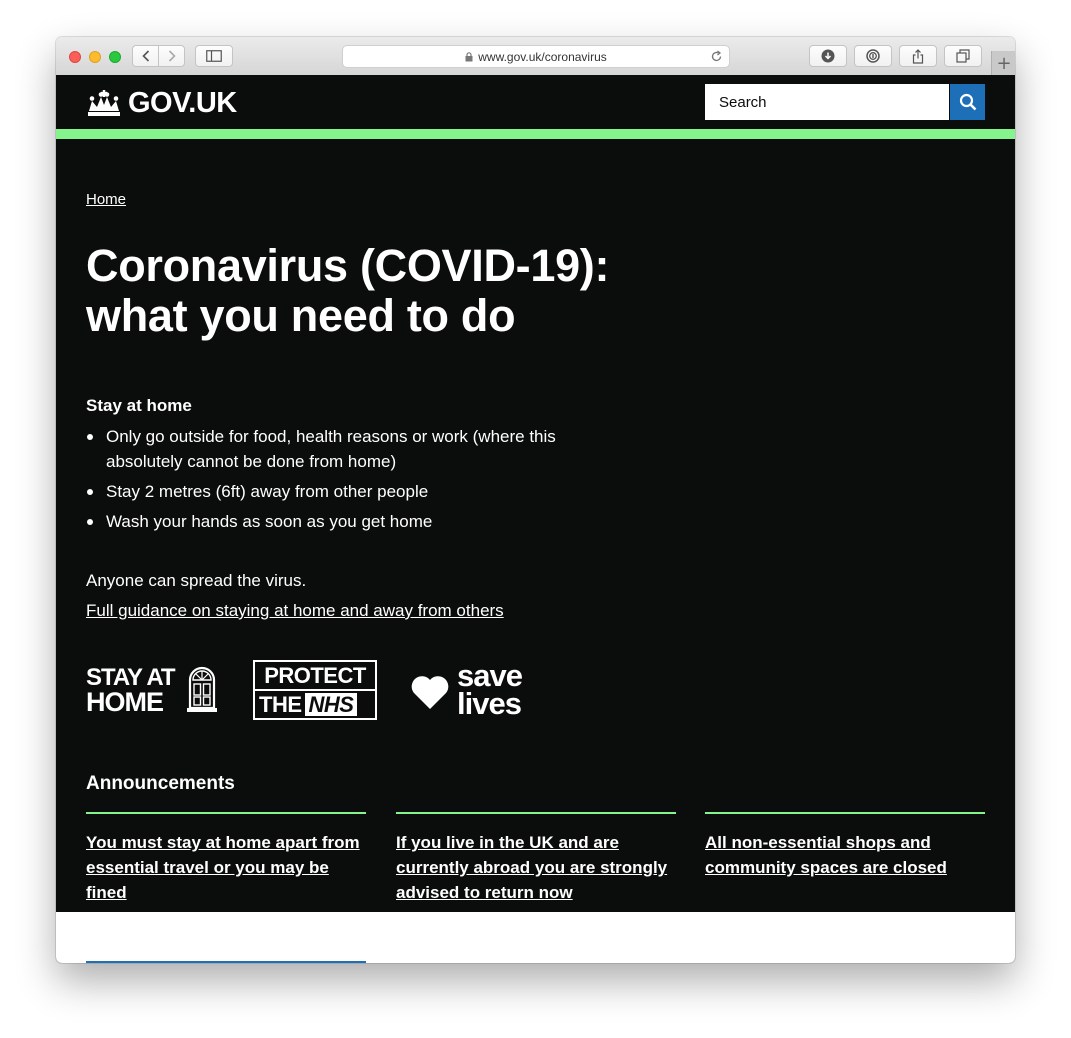  I want to click on sidebar-icon, so click(214, 56).